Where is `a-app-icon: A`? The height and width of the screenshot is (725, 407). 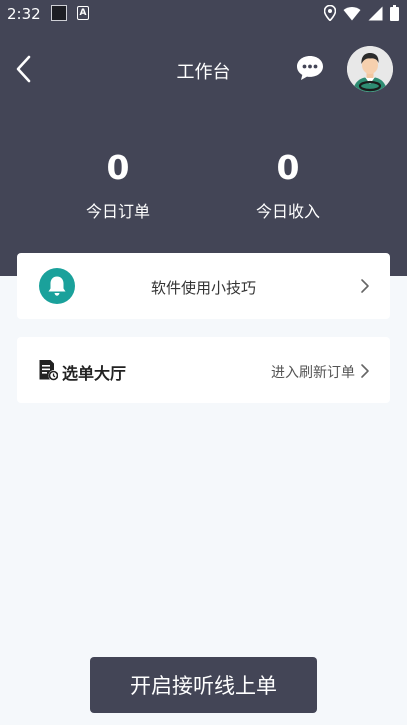
a-app-icon: A is located at coordinates (83, 13).